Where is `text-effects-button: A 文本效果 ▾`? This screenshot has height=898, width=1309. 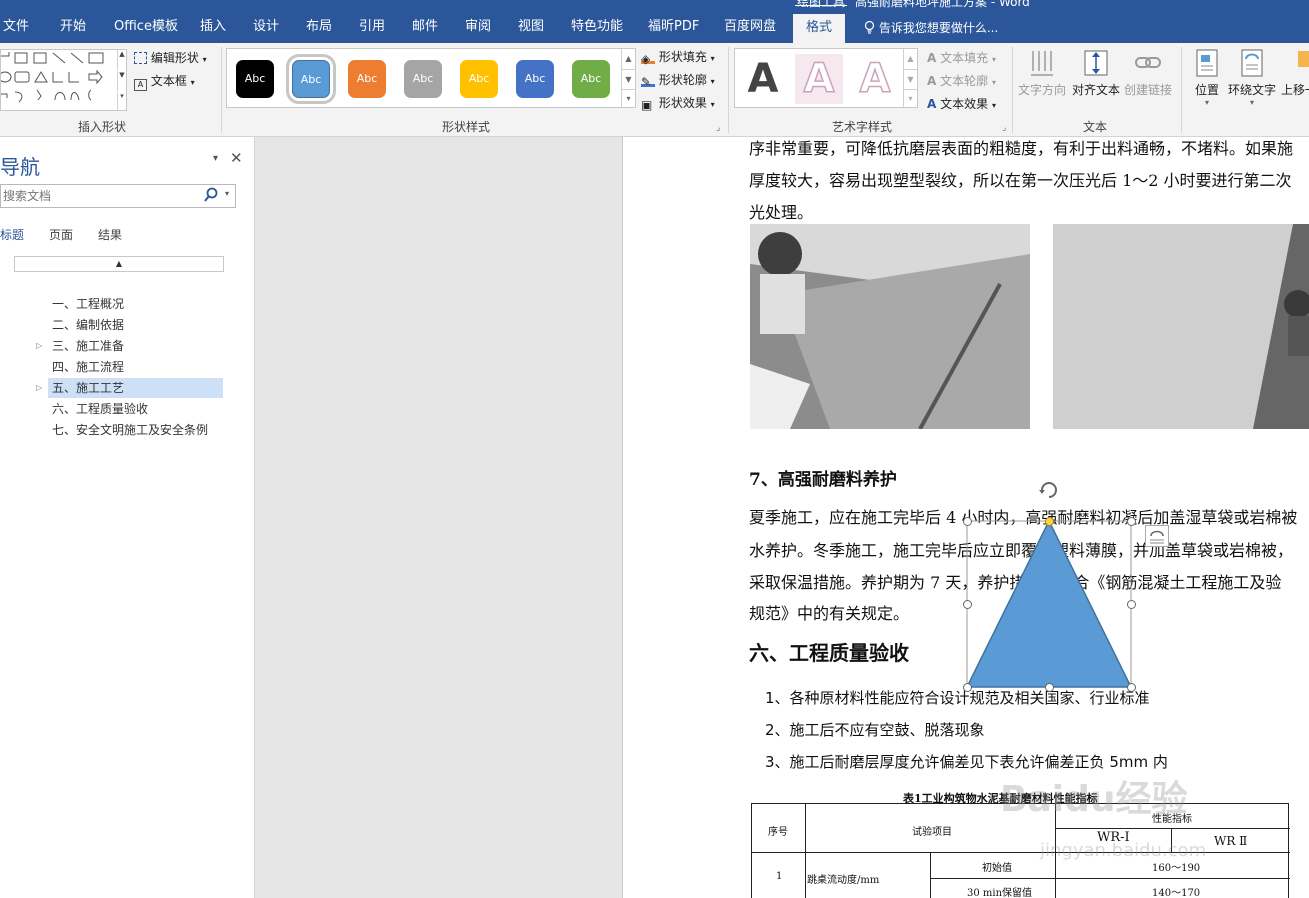 text-effects-button: A 文本效果 ▾ is located at coordinates (961, 103).